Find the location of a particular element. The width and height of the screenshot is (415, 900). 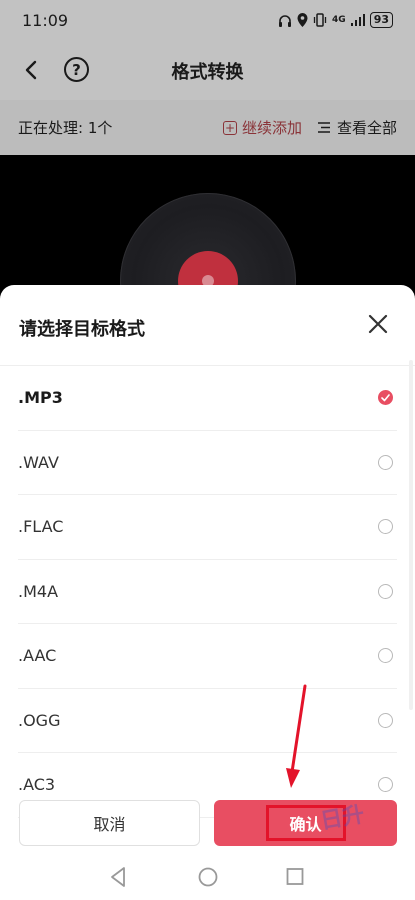

signal-icon is located at coordinates (357, 20).